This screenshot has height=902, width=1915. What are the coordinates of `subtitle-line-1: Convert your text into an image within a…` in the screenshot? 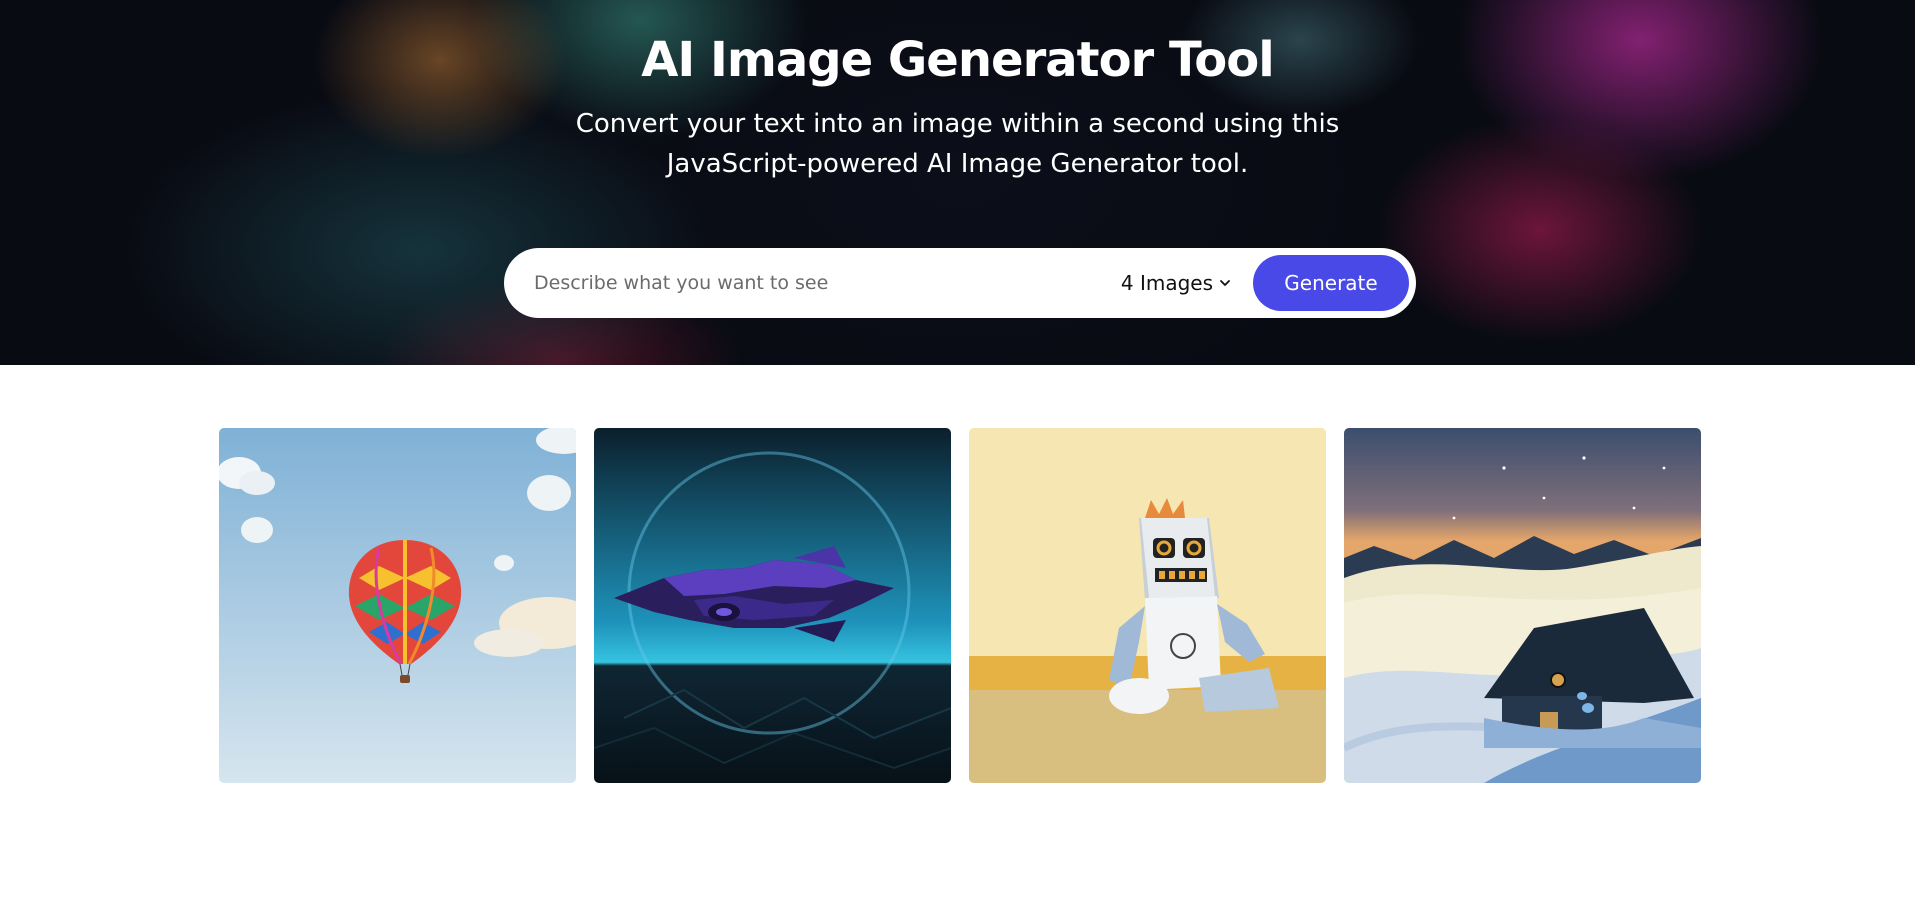 It's located at (957, 124).